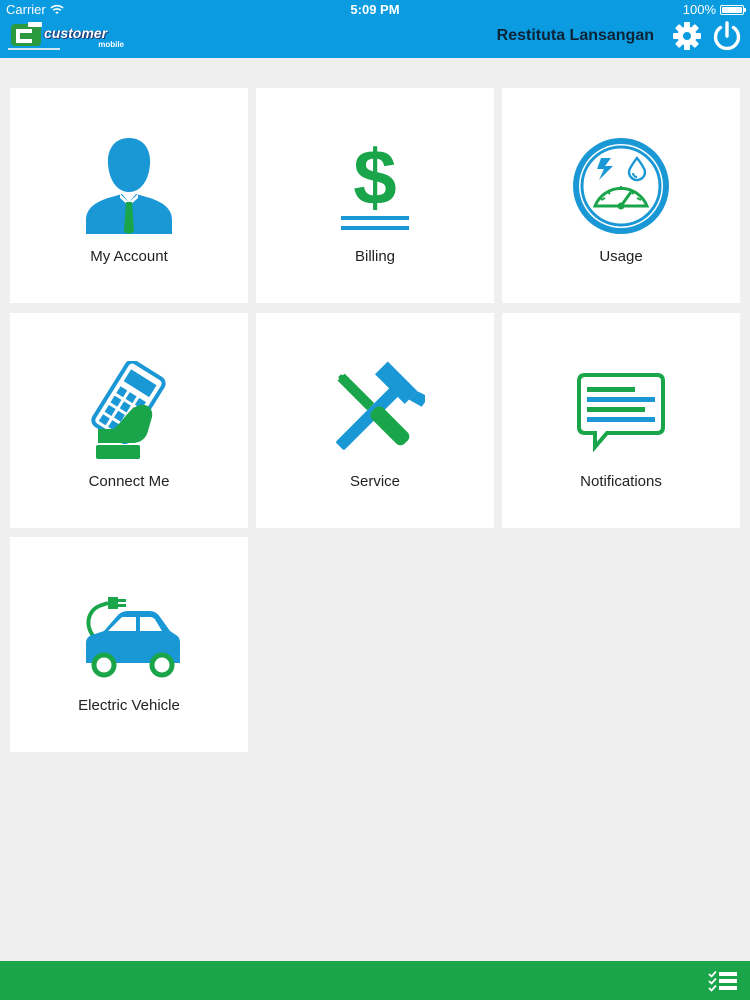  Describe the element at coordinates (129, 481) in the screenshot. I see `tile-label: Connect Me` at that location.